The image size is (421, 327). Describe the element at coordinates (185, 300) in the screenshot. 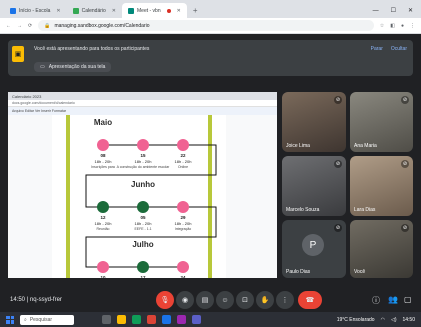

I see `camera-button: ◉` at that location.